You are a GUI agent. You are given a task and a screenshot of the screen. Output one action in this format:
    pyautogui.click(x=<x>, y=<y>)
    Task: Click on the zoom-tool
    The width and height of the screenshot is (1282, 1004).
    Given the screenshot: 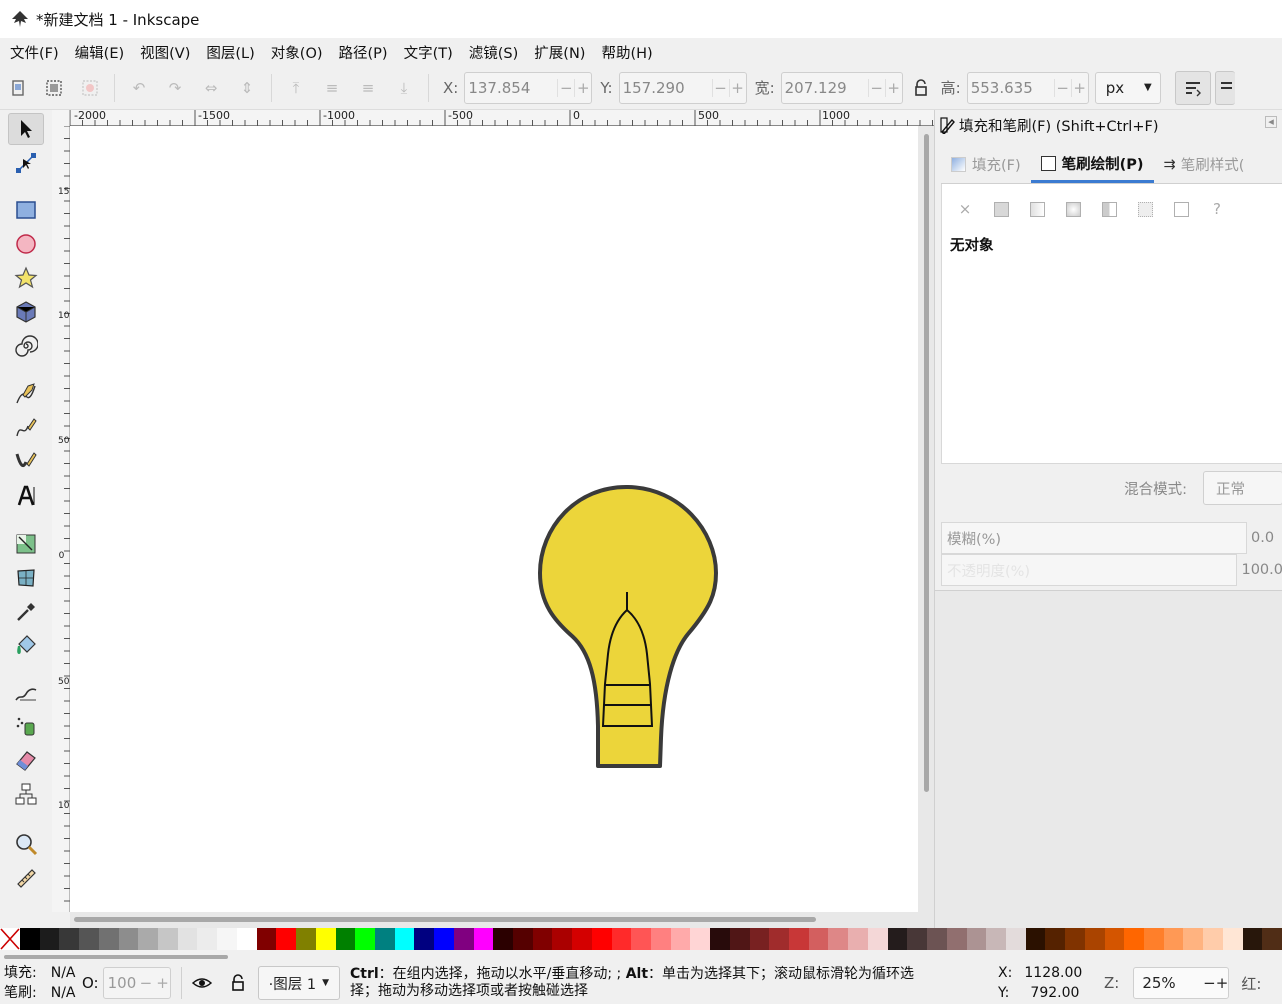 What is the action you would take?
    pyautogui.click(x=26, y=844)
    